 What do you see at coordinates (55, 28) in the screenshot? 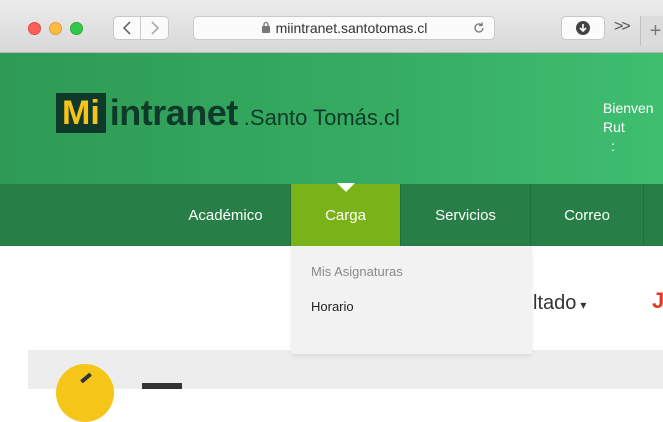
I see `minimize-window-button` at bounding box center [55, 28].